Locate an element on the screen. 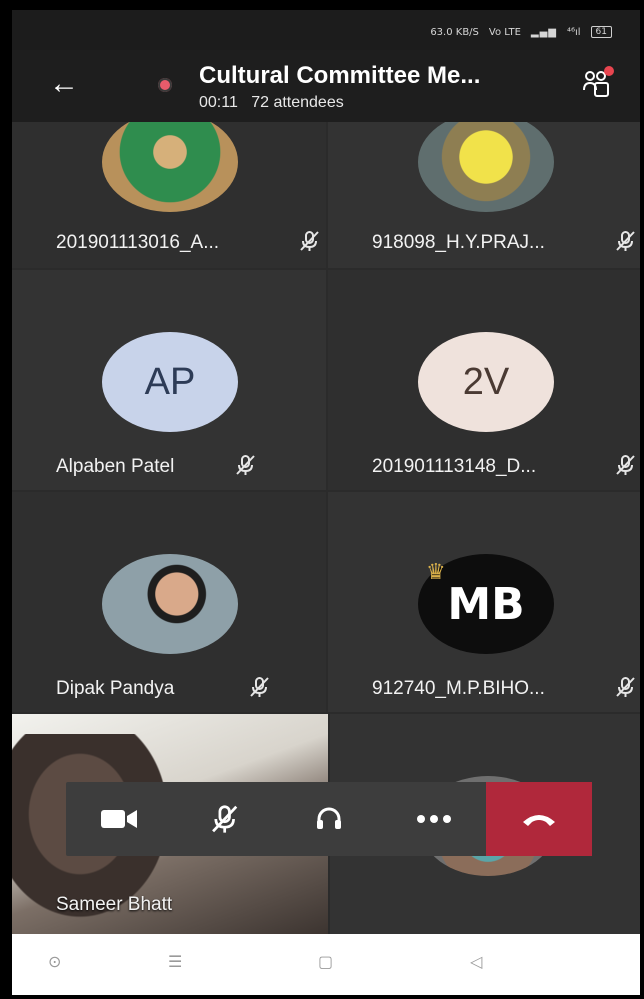  avatar-logo-text: MB is located at coordinates (486, 604).